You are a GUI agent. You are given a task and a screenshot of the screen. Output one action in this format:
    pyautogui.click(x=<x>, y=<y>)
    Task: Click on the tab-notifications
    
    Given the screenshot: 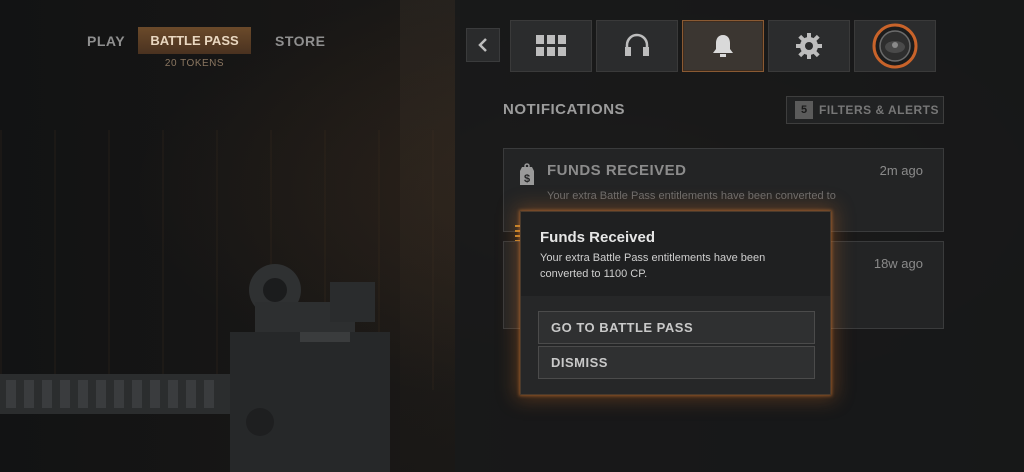 What is the action you would take?
    pyautogui.click(x=723, y=46)
    